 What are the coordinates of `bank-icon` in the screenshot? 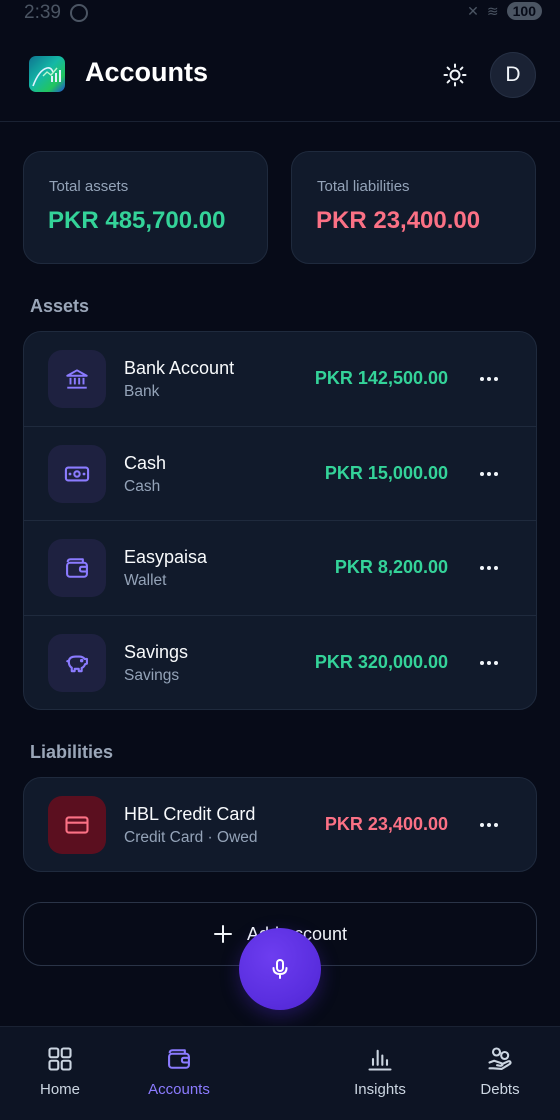 It's located at (77, 379).